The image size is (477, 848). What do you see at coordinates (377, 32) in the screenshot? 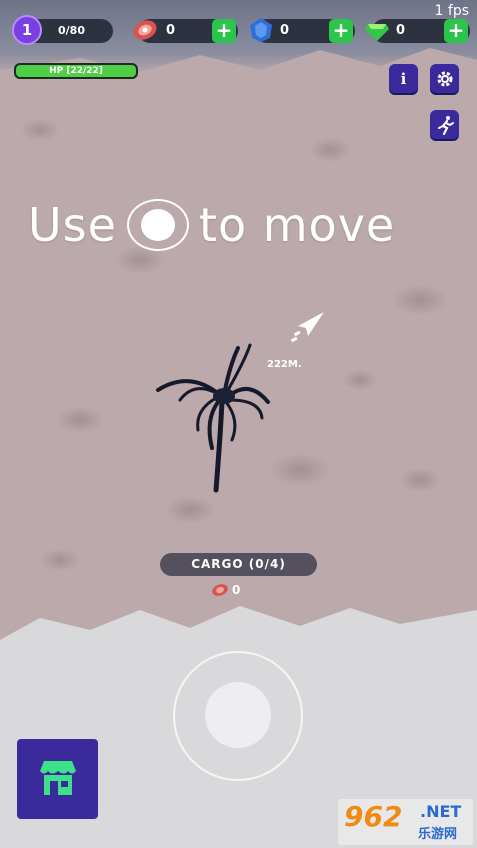
I see `green-gem-icon` at bounding box center [377, 32].